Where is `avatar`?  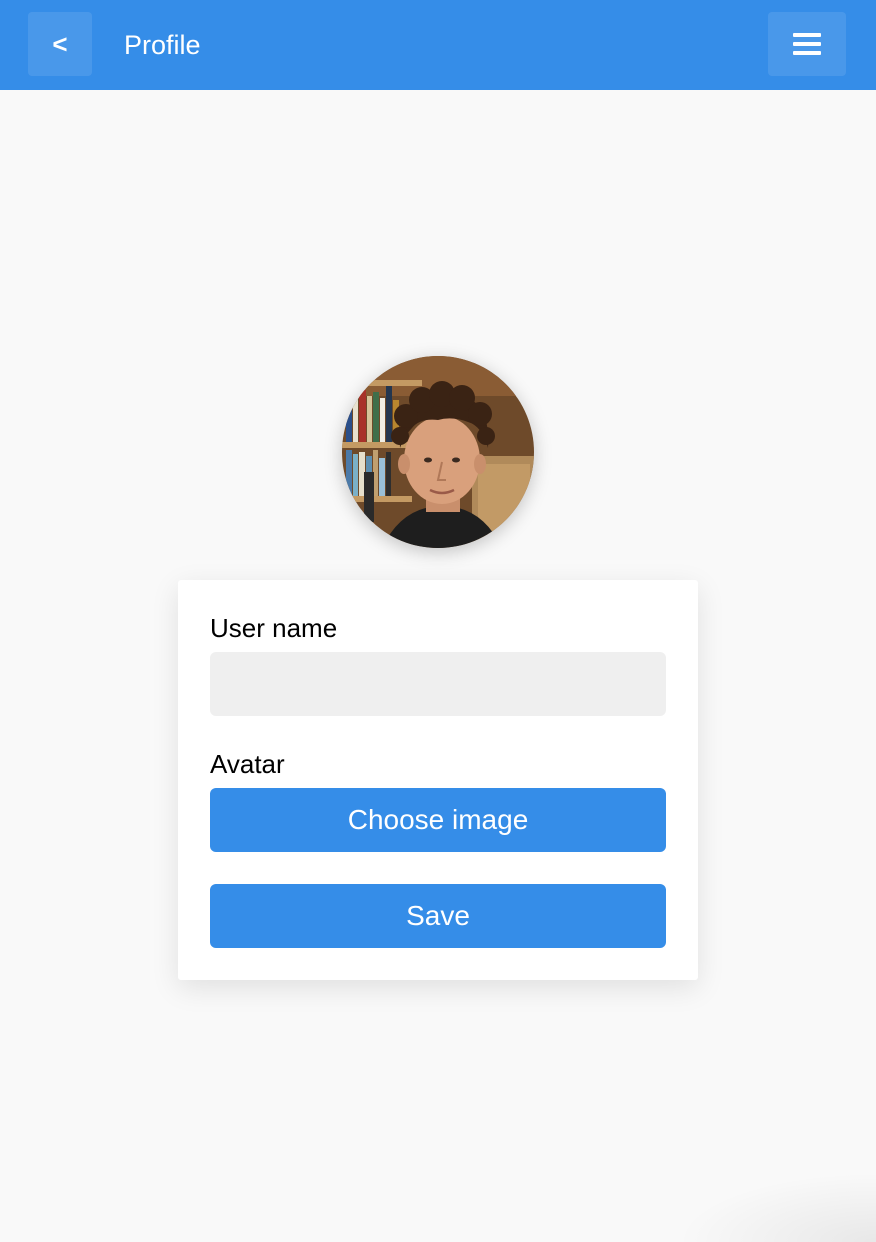
avatar is located at coordinates (438, 452).